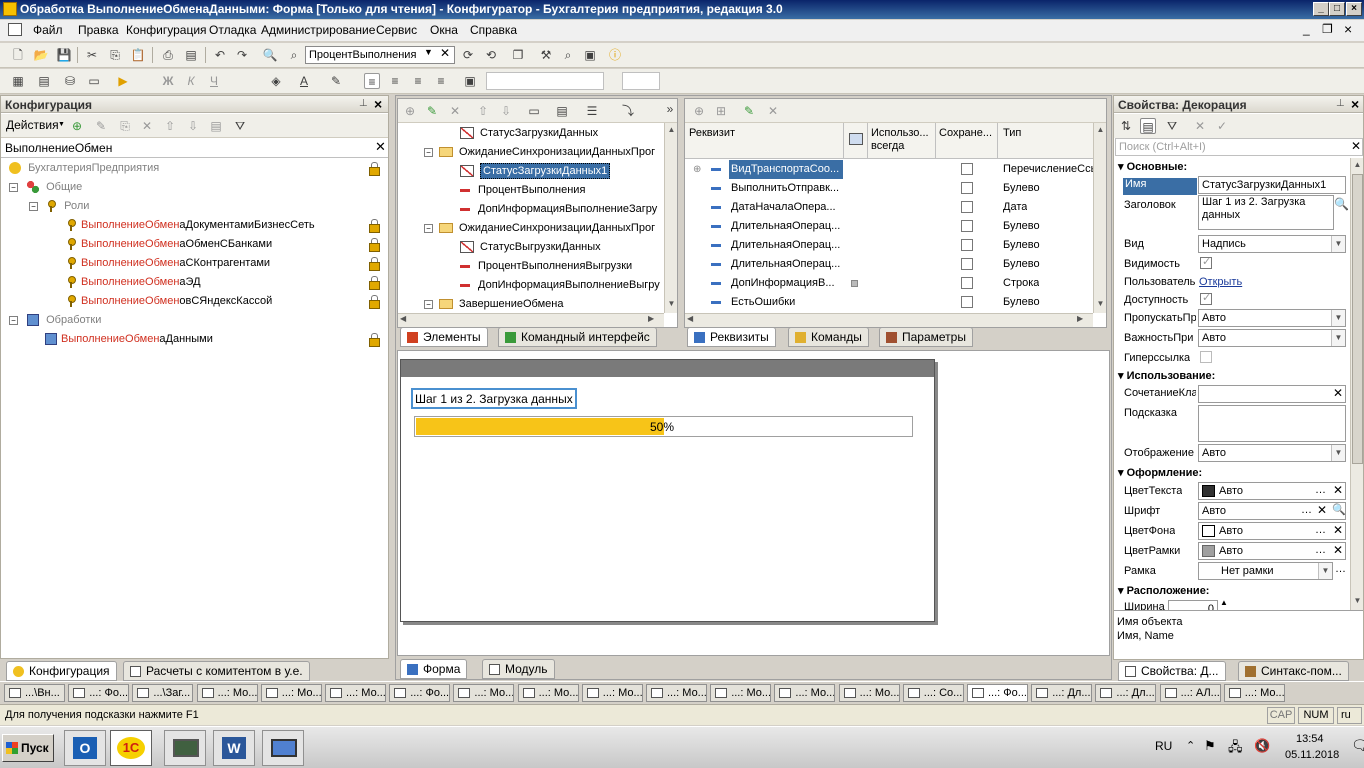 The width and height of the screenshot is (1364, 768). What do you see at coordinates (418, 81) in the screenshot?
I see `align-right-icon: ≡` at bounding box center [418, 81].